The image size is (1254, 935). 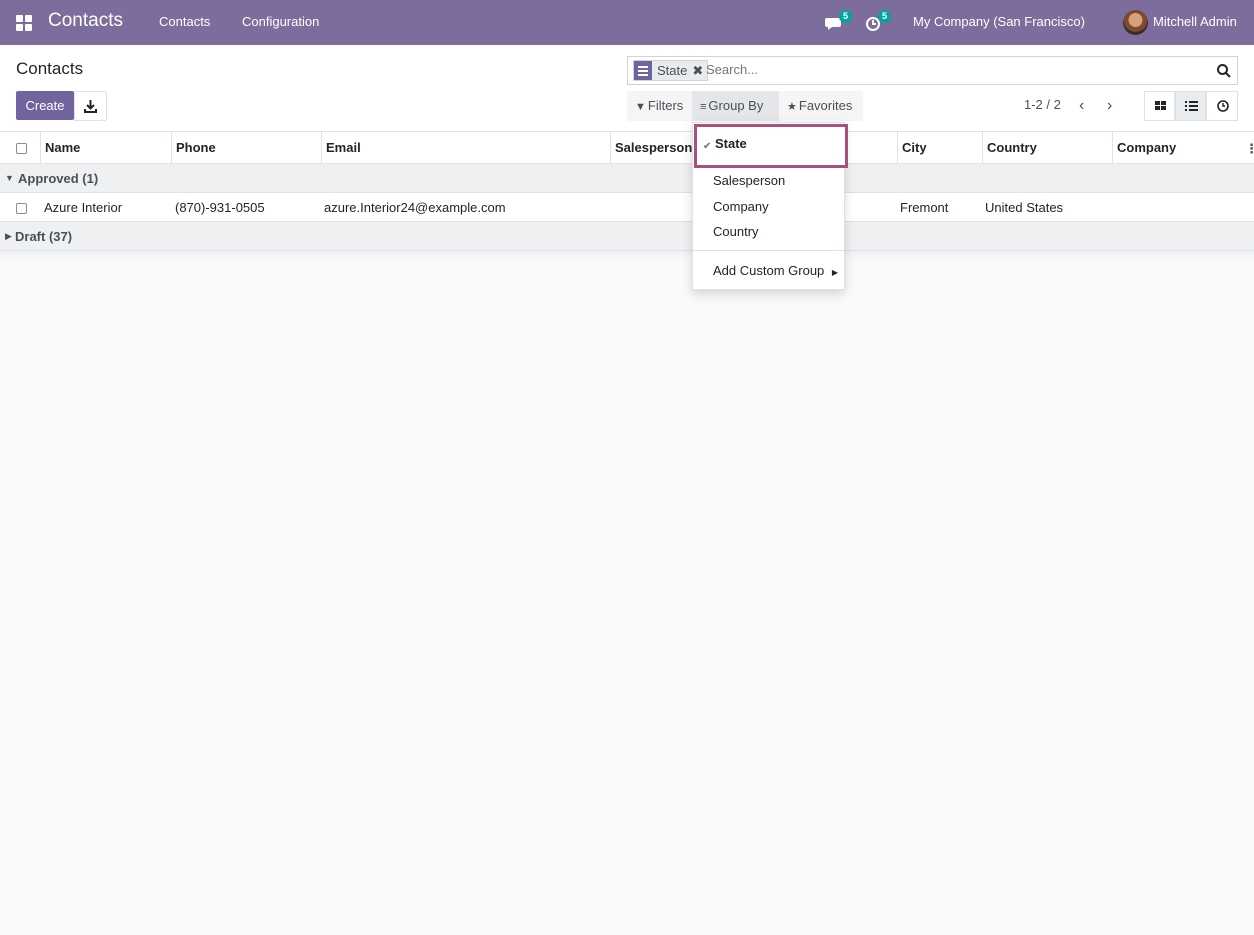 What do you see at coordinates (924, 207) in the screenshot?
I see `cell-city: Fremont` at bounding box center [924, 207].